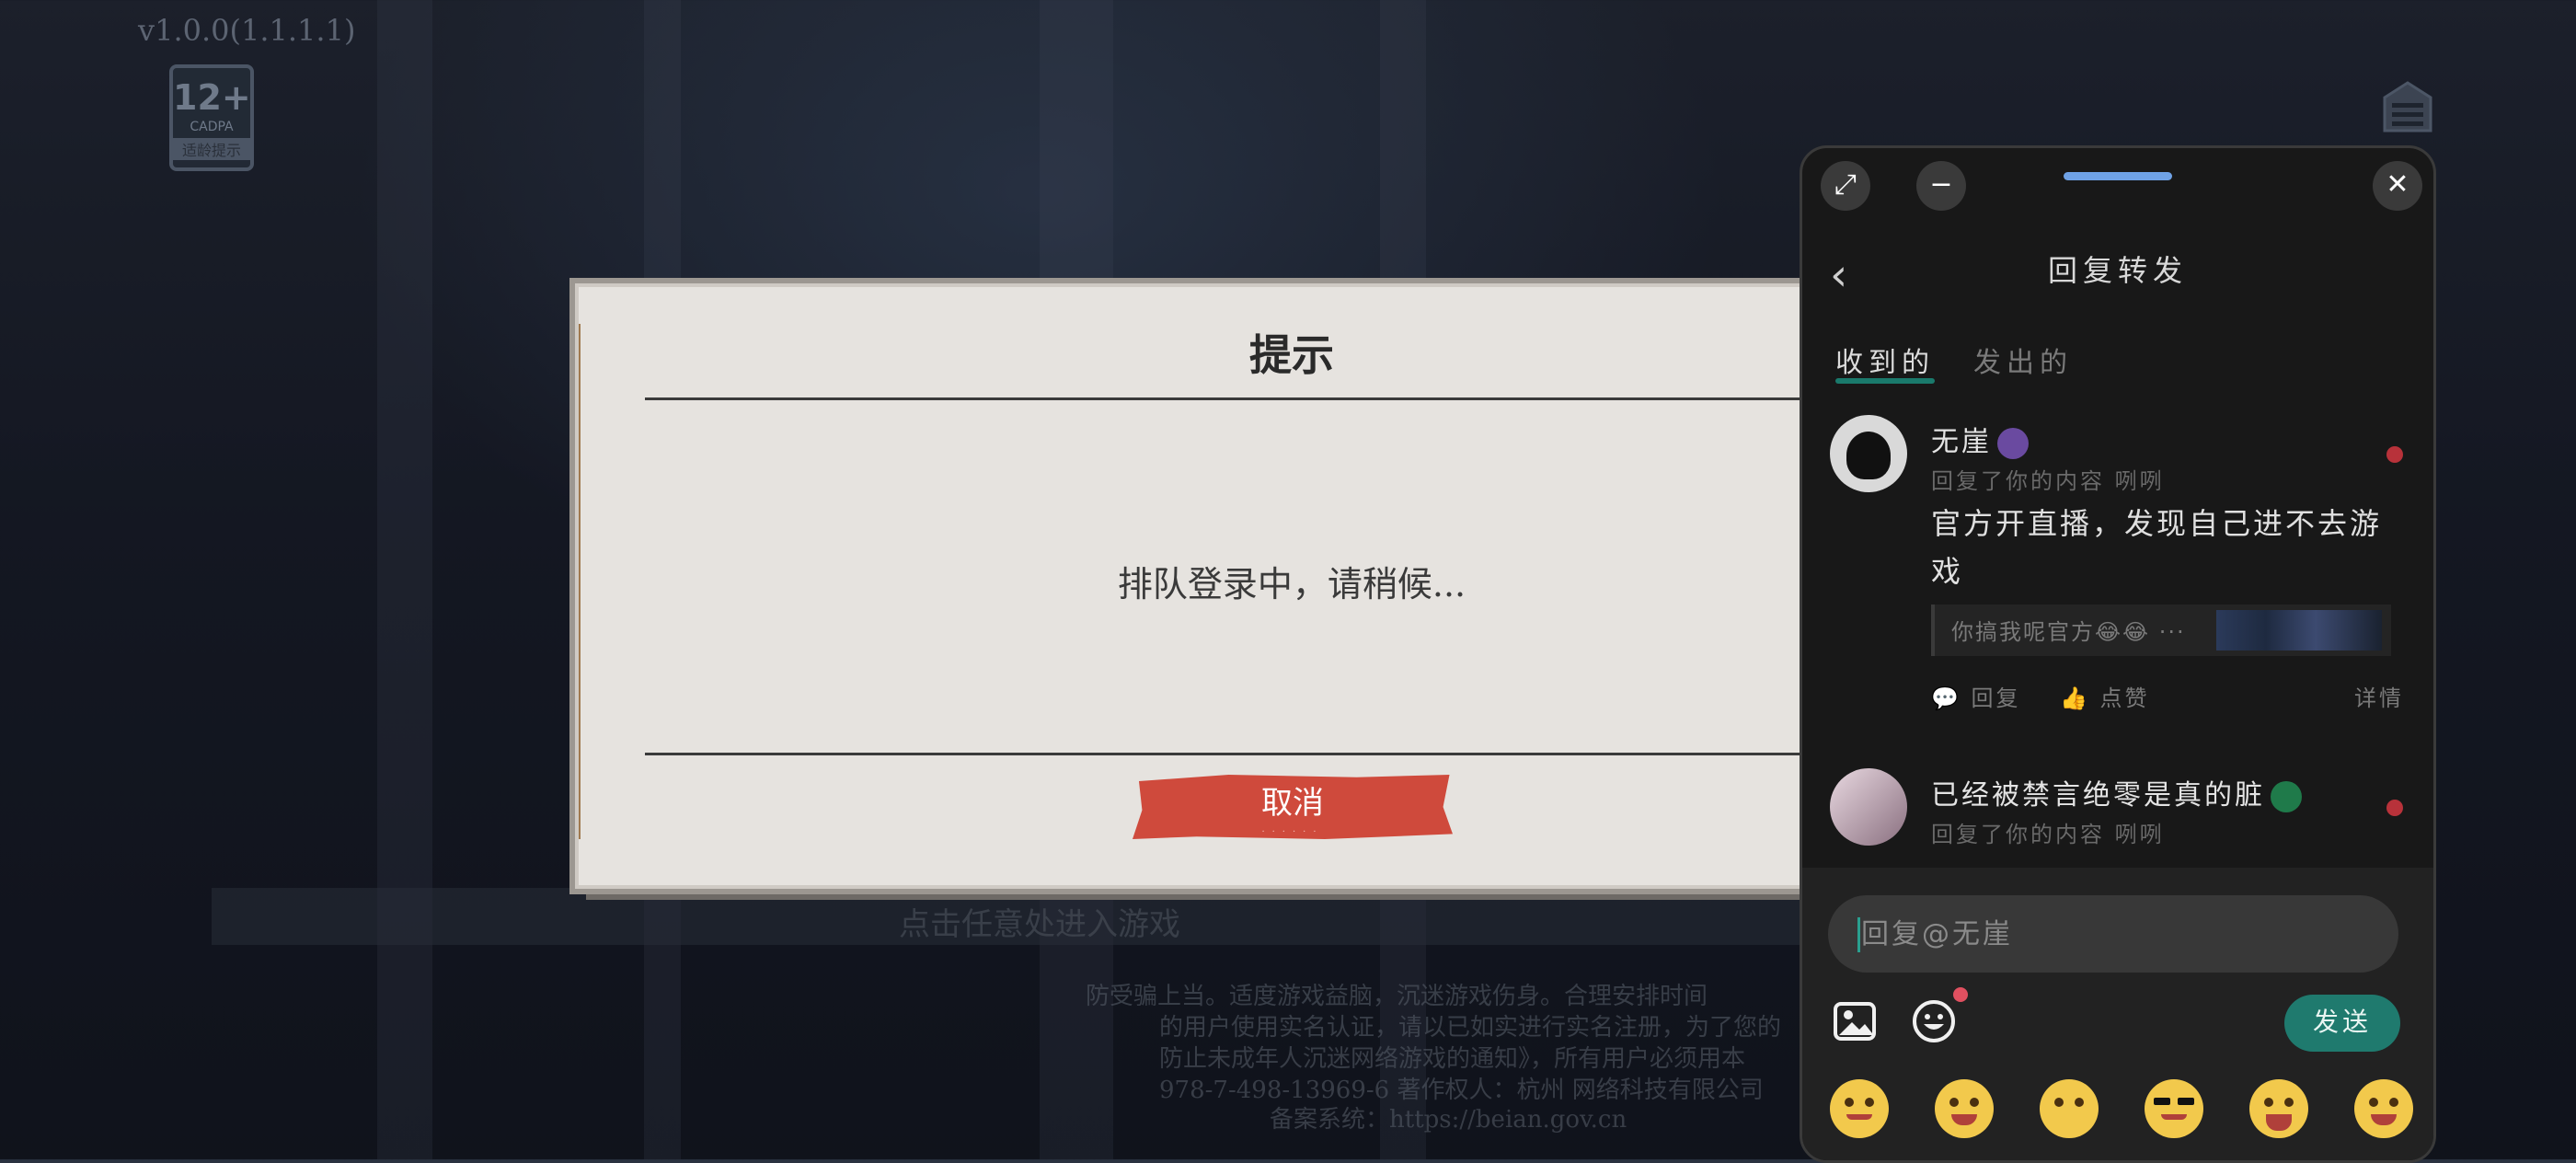 The width and height of the screenshot is (2576, 1163). I want to click on joy-emoji-icon, so click(2383, 1109).